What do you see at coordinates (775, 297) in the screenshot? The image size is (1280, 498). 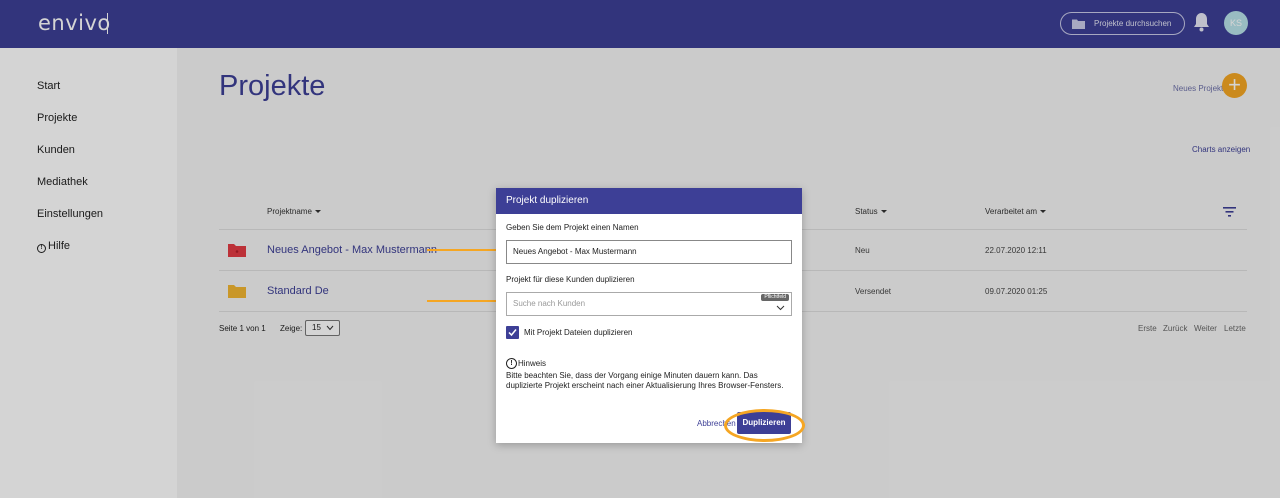 I see `required-badge: Pflichtfeld` at bounding box center [775, 297].